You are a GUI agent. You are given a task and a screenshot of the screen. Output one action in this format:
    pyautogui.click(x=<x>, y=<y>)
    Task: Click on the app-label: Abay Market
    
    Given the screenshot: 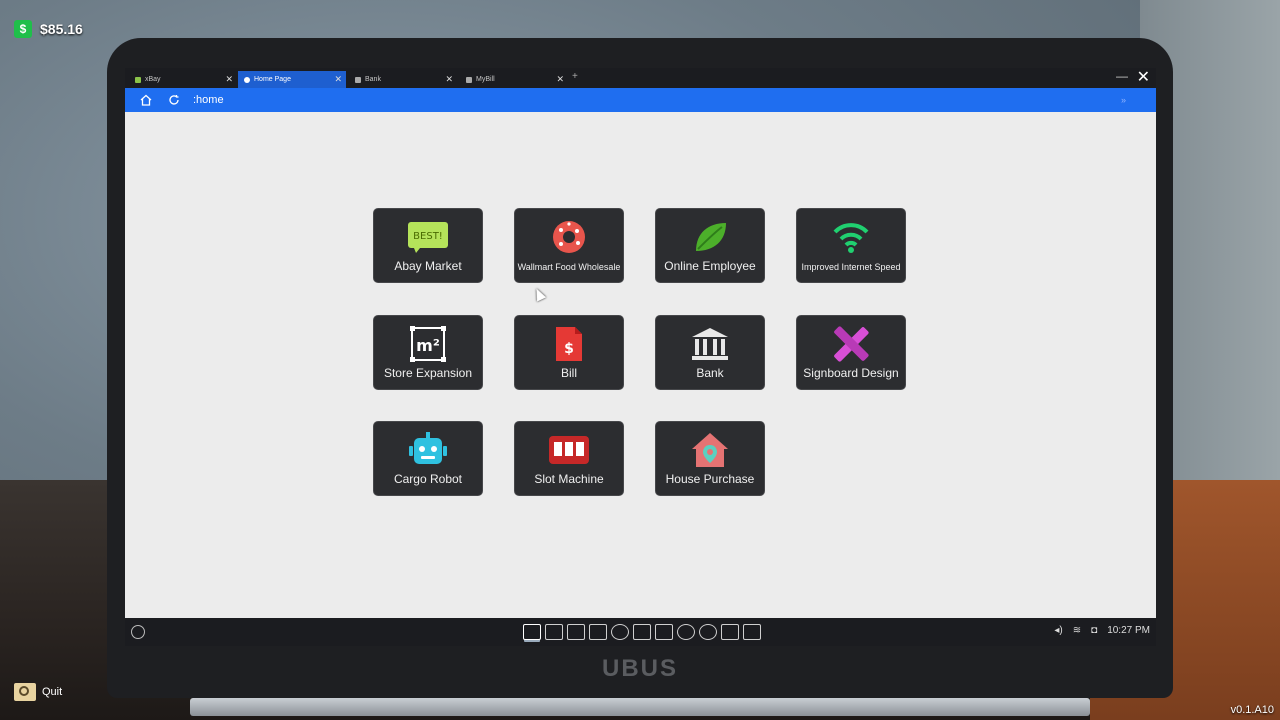 What is the action you would take?
    pyautogui.click(x=428, y=266)
    